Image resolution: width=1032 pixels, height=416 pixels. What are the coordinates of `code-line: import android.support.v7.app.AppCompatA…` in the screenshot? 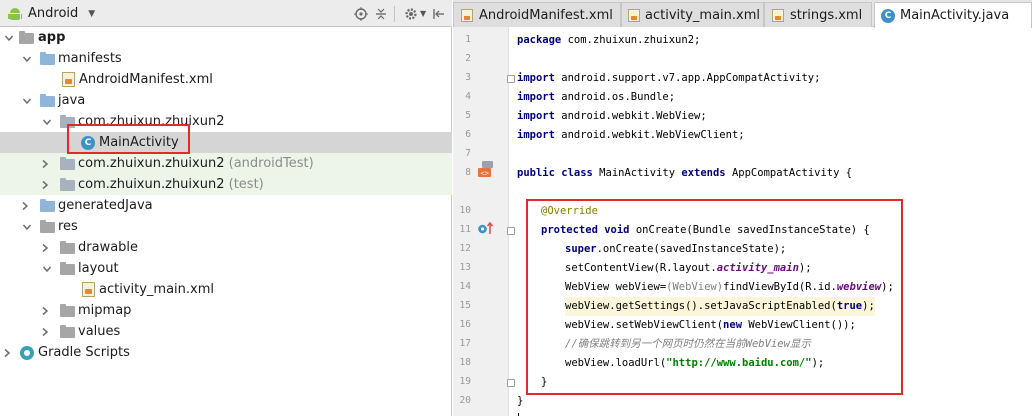 It's located at (669, 78).